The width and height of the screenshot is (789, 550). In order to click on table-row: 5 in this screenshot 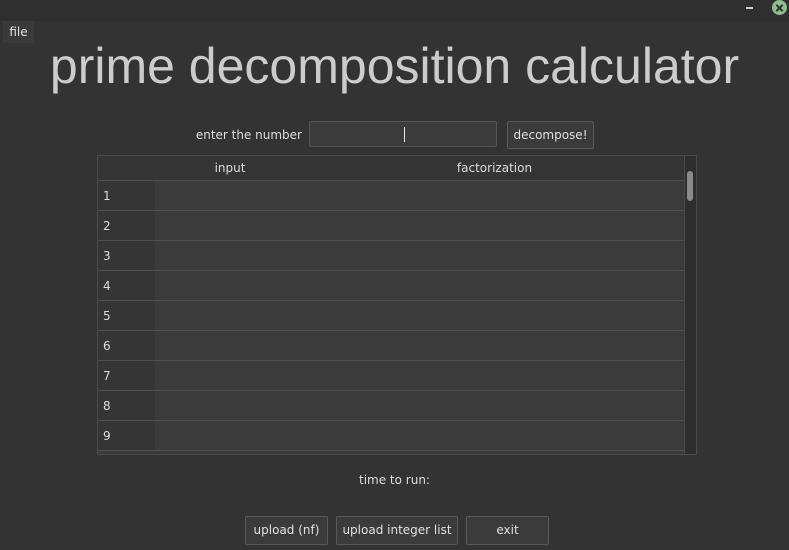, I will do `click(391, 316)`.